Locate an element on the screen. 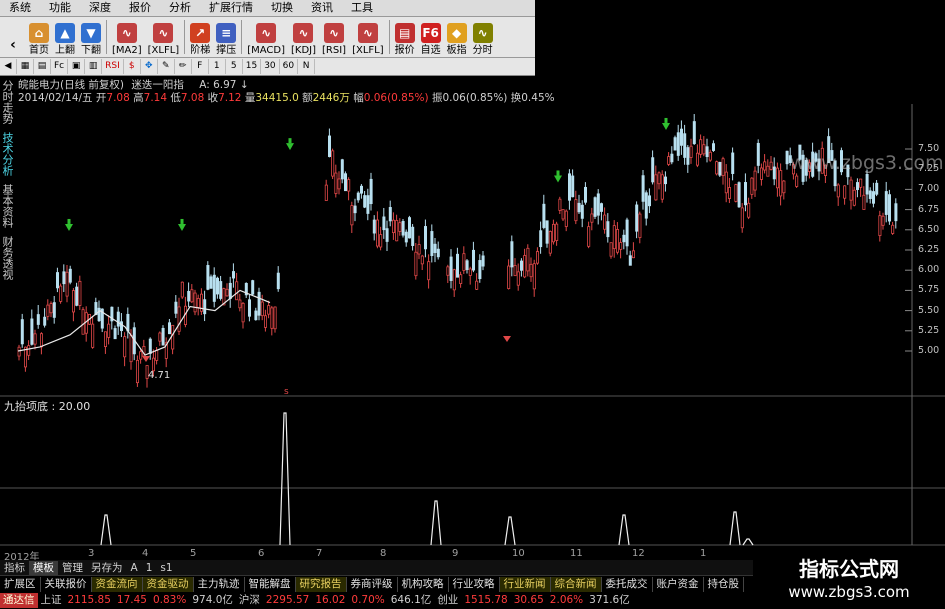  tab-2: 管理 is located at coordinates (72, 568).